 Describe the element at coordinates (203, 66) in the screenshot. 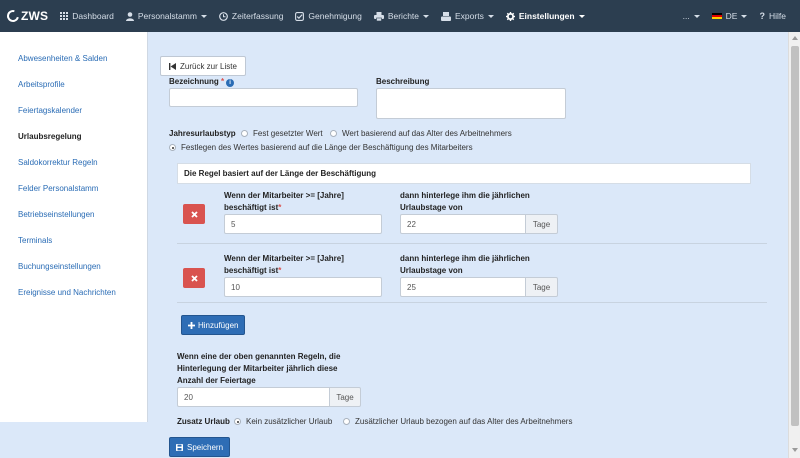

I see `back-to-list-button: Zurück zur Liste` at that location.